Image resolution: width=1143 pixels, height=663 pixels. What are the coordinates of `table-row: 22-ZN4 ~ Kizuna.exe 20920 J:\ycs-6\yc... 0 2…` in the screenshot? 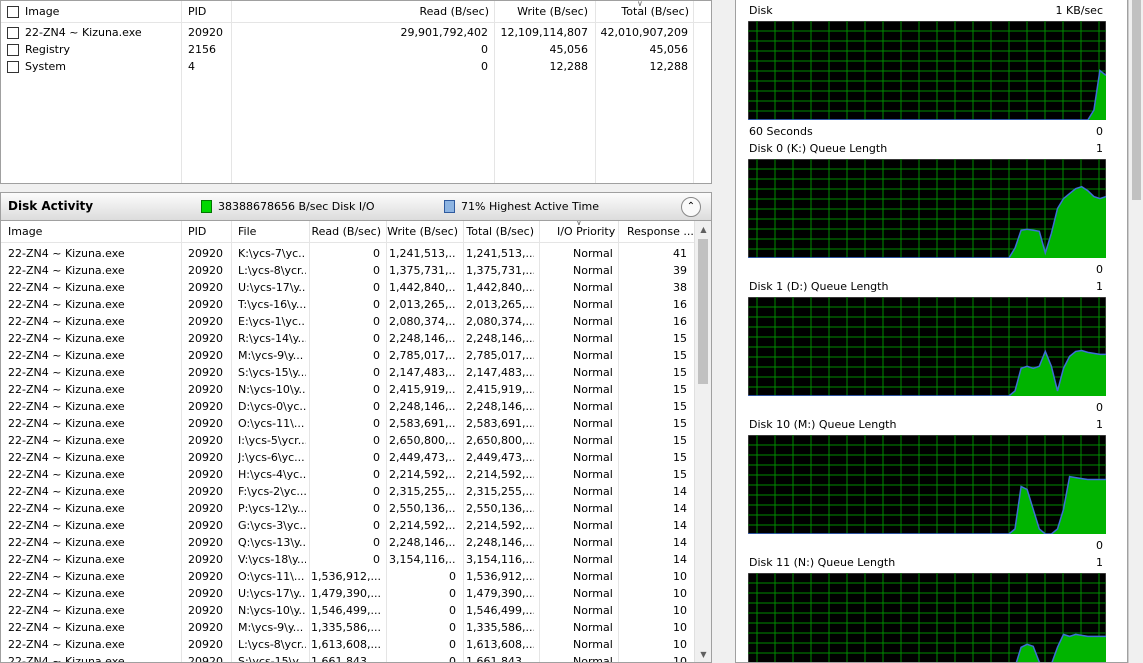 It's located at (348, 457).